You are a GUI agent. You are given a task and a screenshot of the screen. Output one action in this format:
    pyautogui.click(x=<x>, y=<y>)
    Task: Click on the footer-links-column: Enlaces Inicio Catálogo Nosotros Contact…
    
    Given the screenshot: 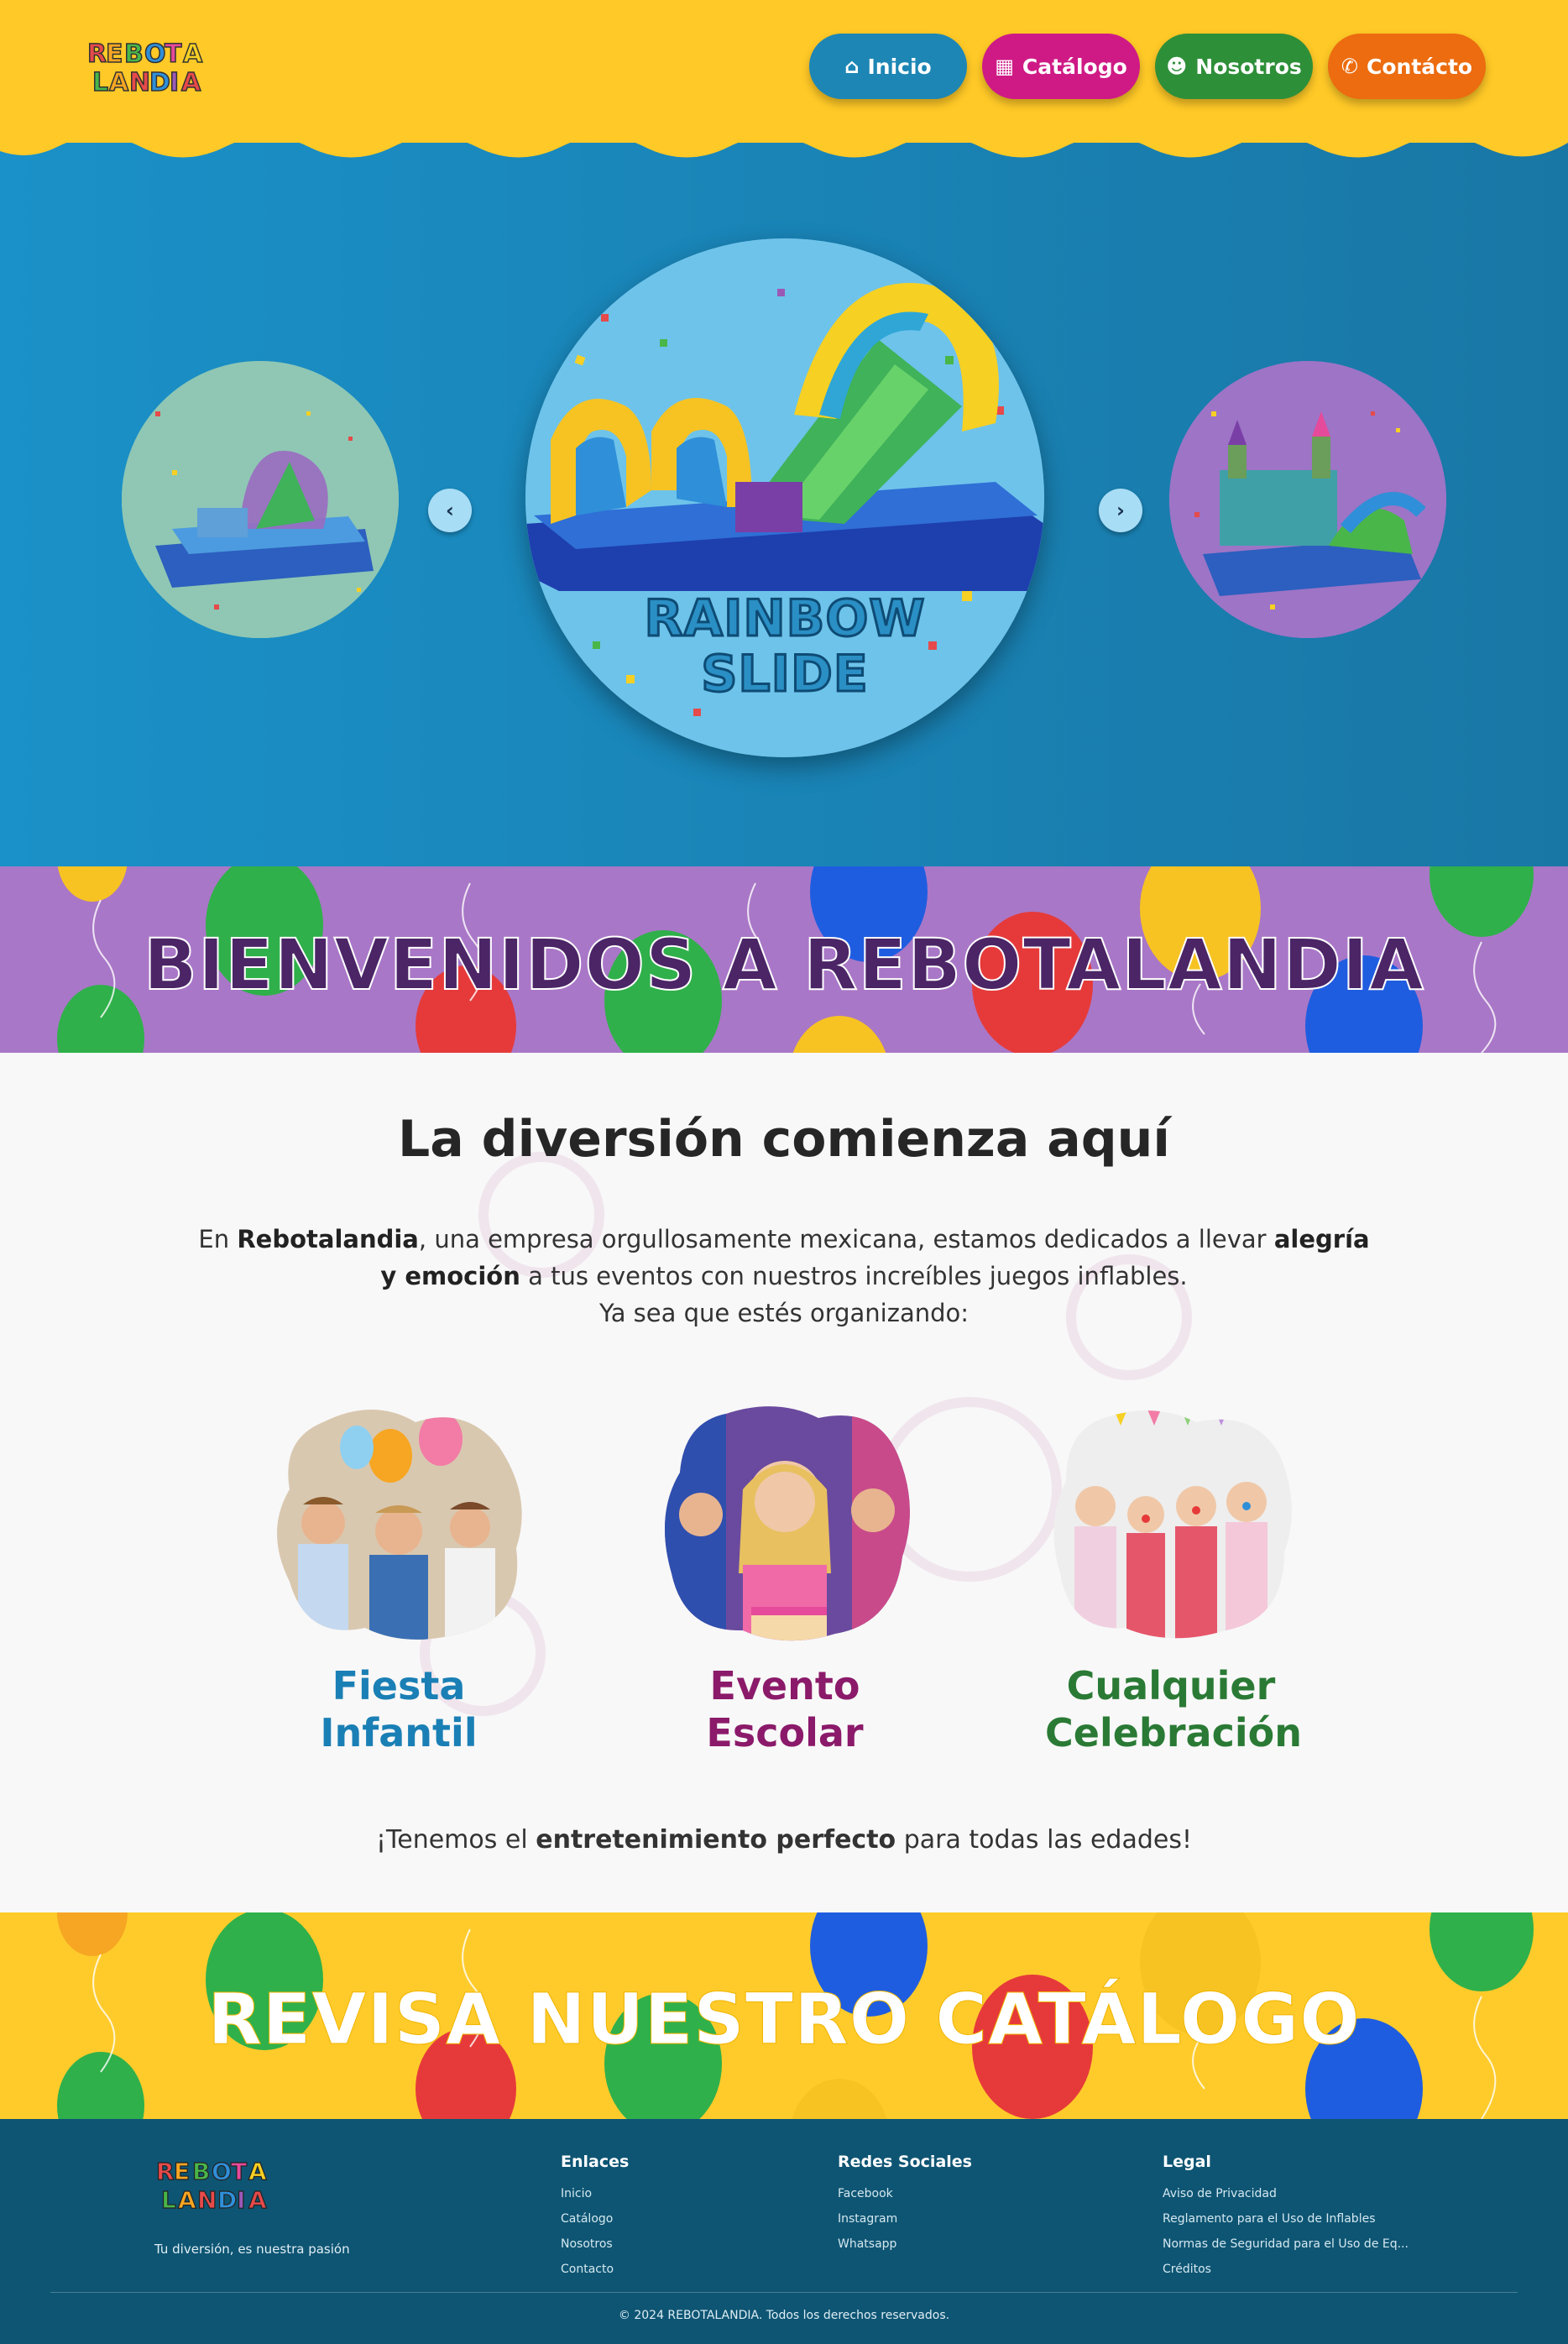 What is the action you would take?
    pyautogui.click(x=595, y=2217)
    